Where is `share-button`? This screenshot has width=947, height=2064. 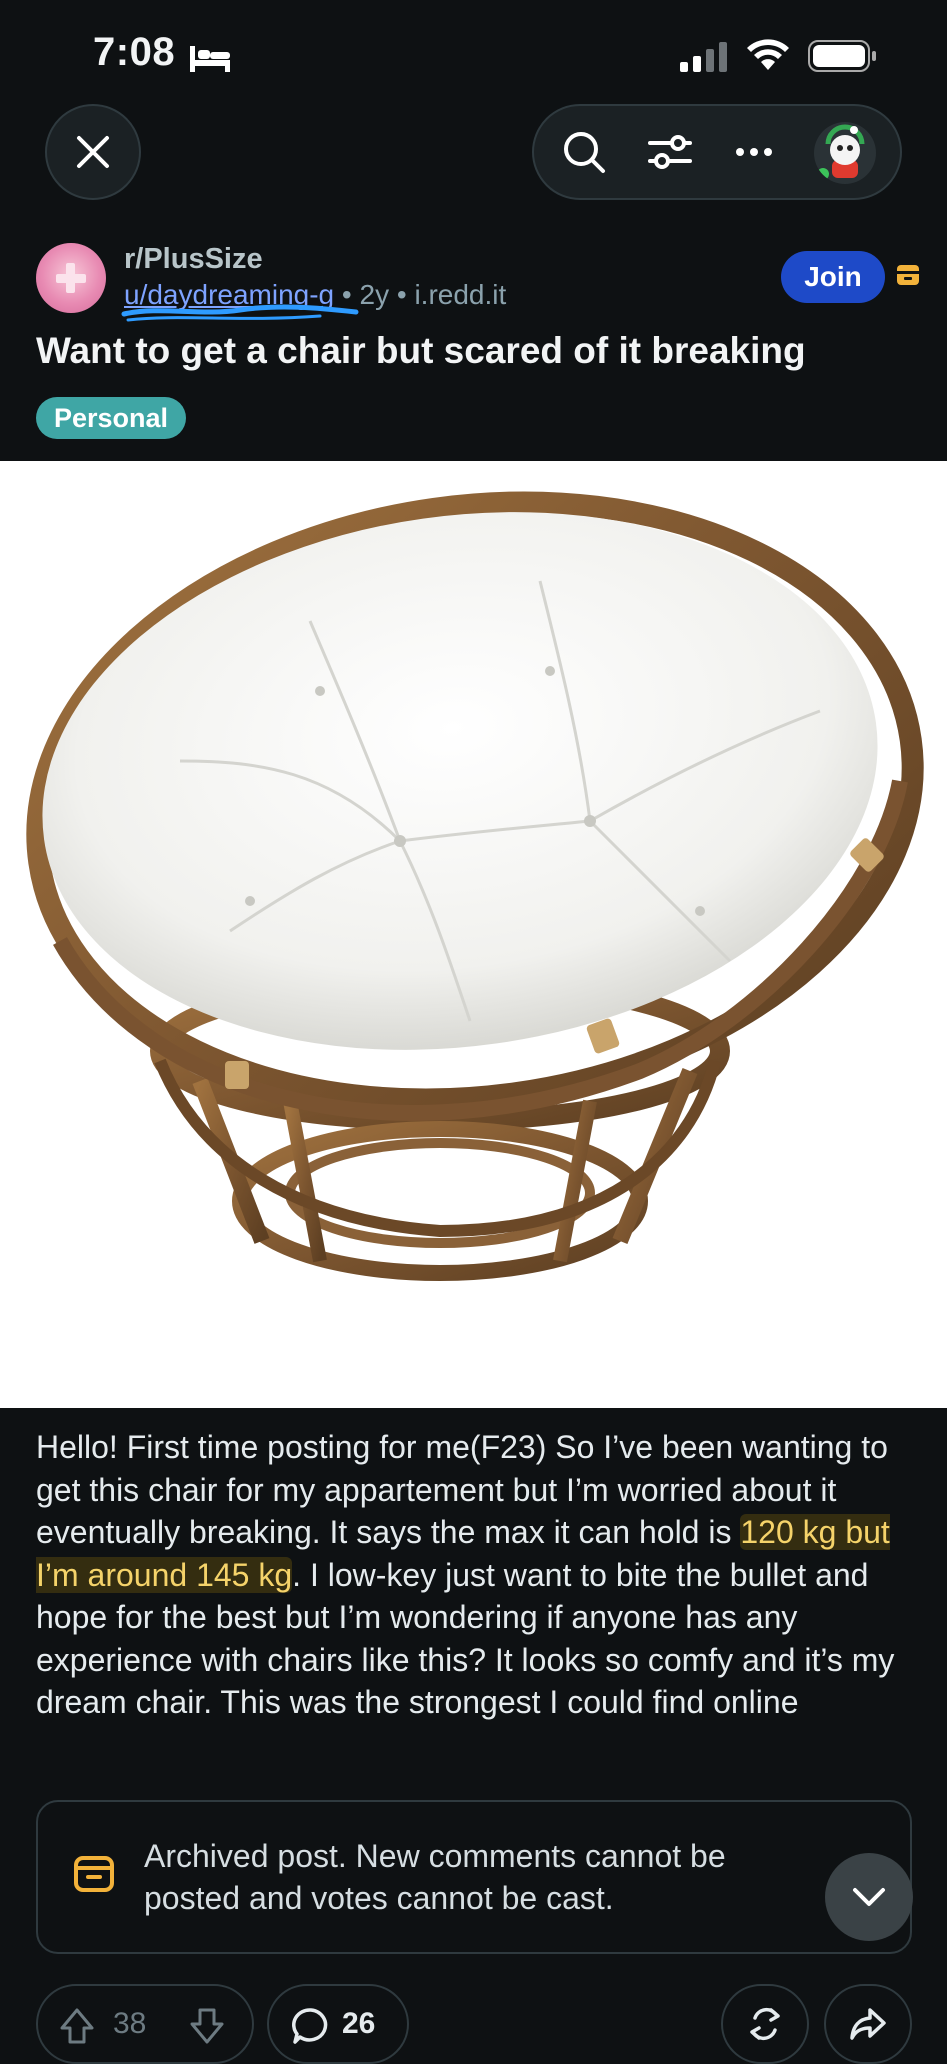 share-button is located at coordinates (868, 2024).